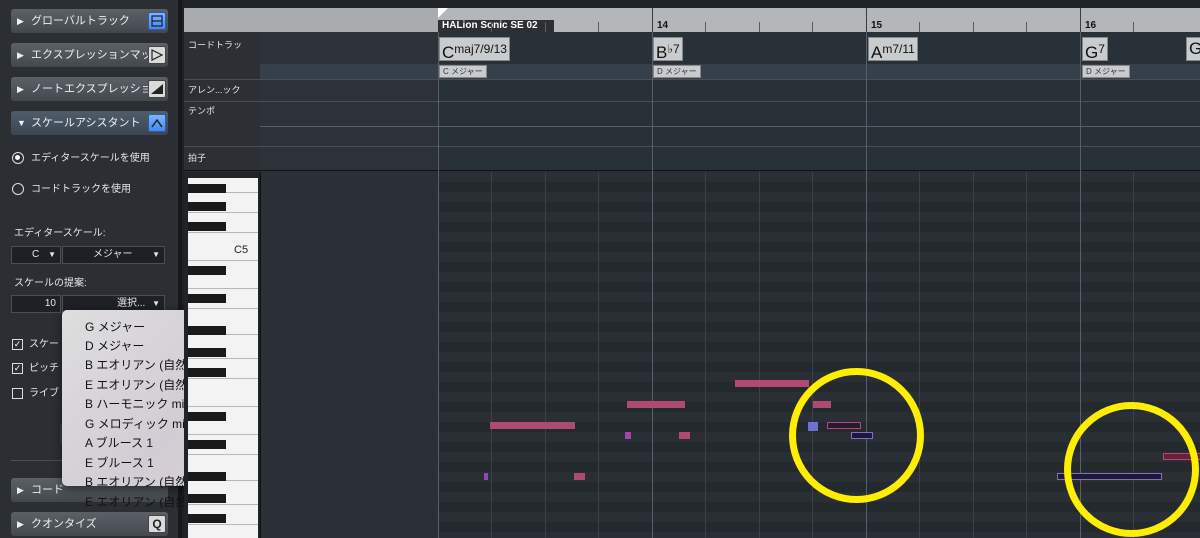 The image size is (1200, 538). What do you see at coordinates (18, 189) in the screenshot?
I see `radio-unselected-icon` at bounding box center [18, 189].